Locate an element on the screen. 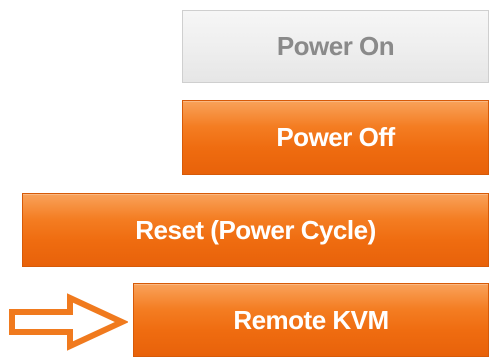  power-off-label: Power Off is located at coordinates (335, 137).